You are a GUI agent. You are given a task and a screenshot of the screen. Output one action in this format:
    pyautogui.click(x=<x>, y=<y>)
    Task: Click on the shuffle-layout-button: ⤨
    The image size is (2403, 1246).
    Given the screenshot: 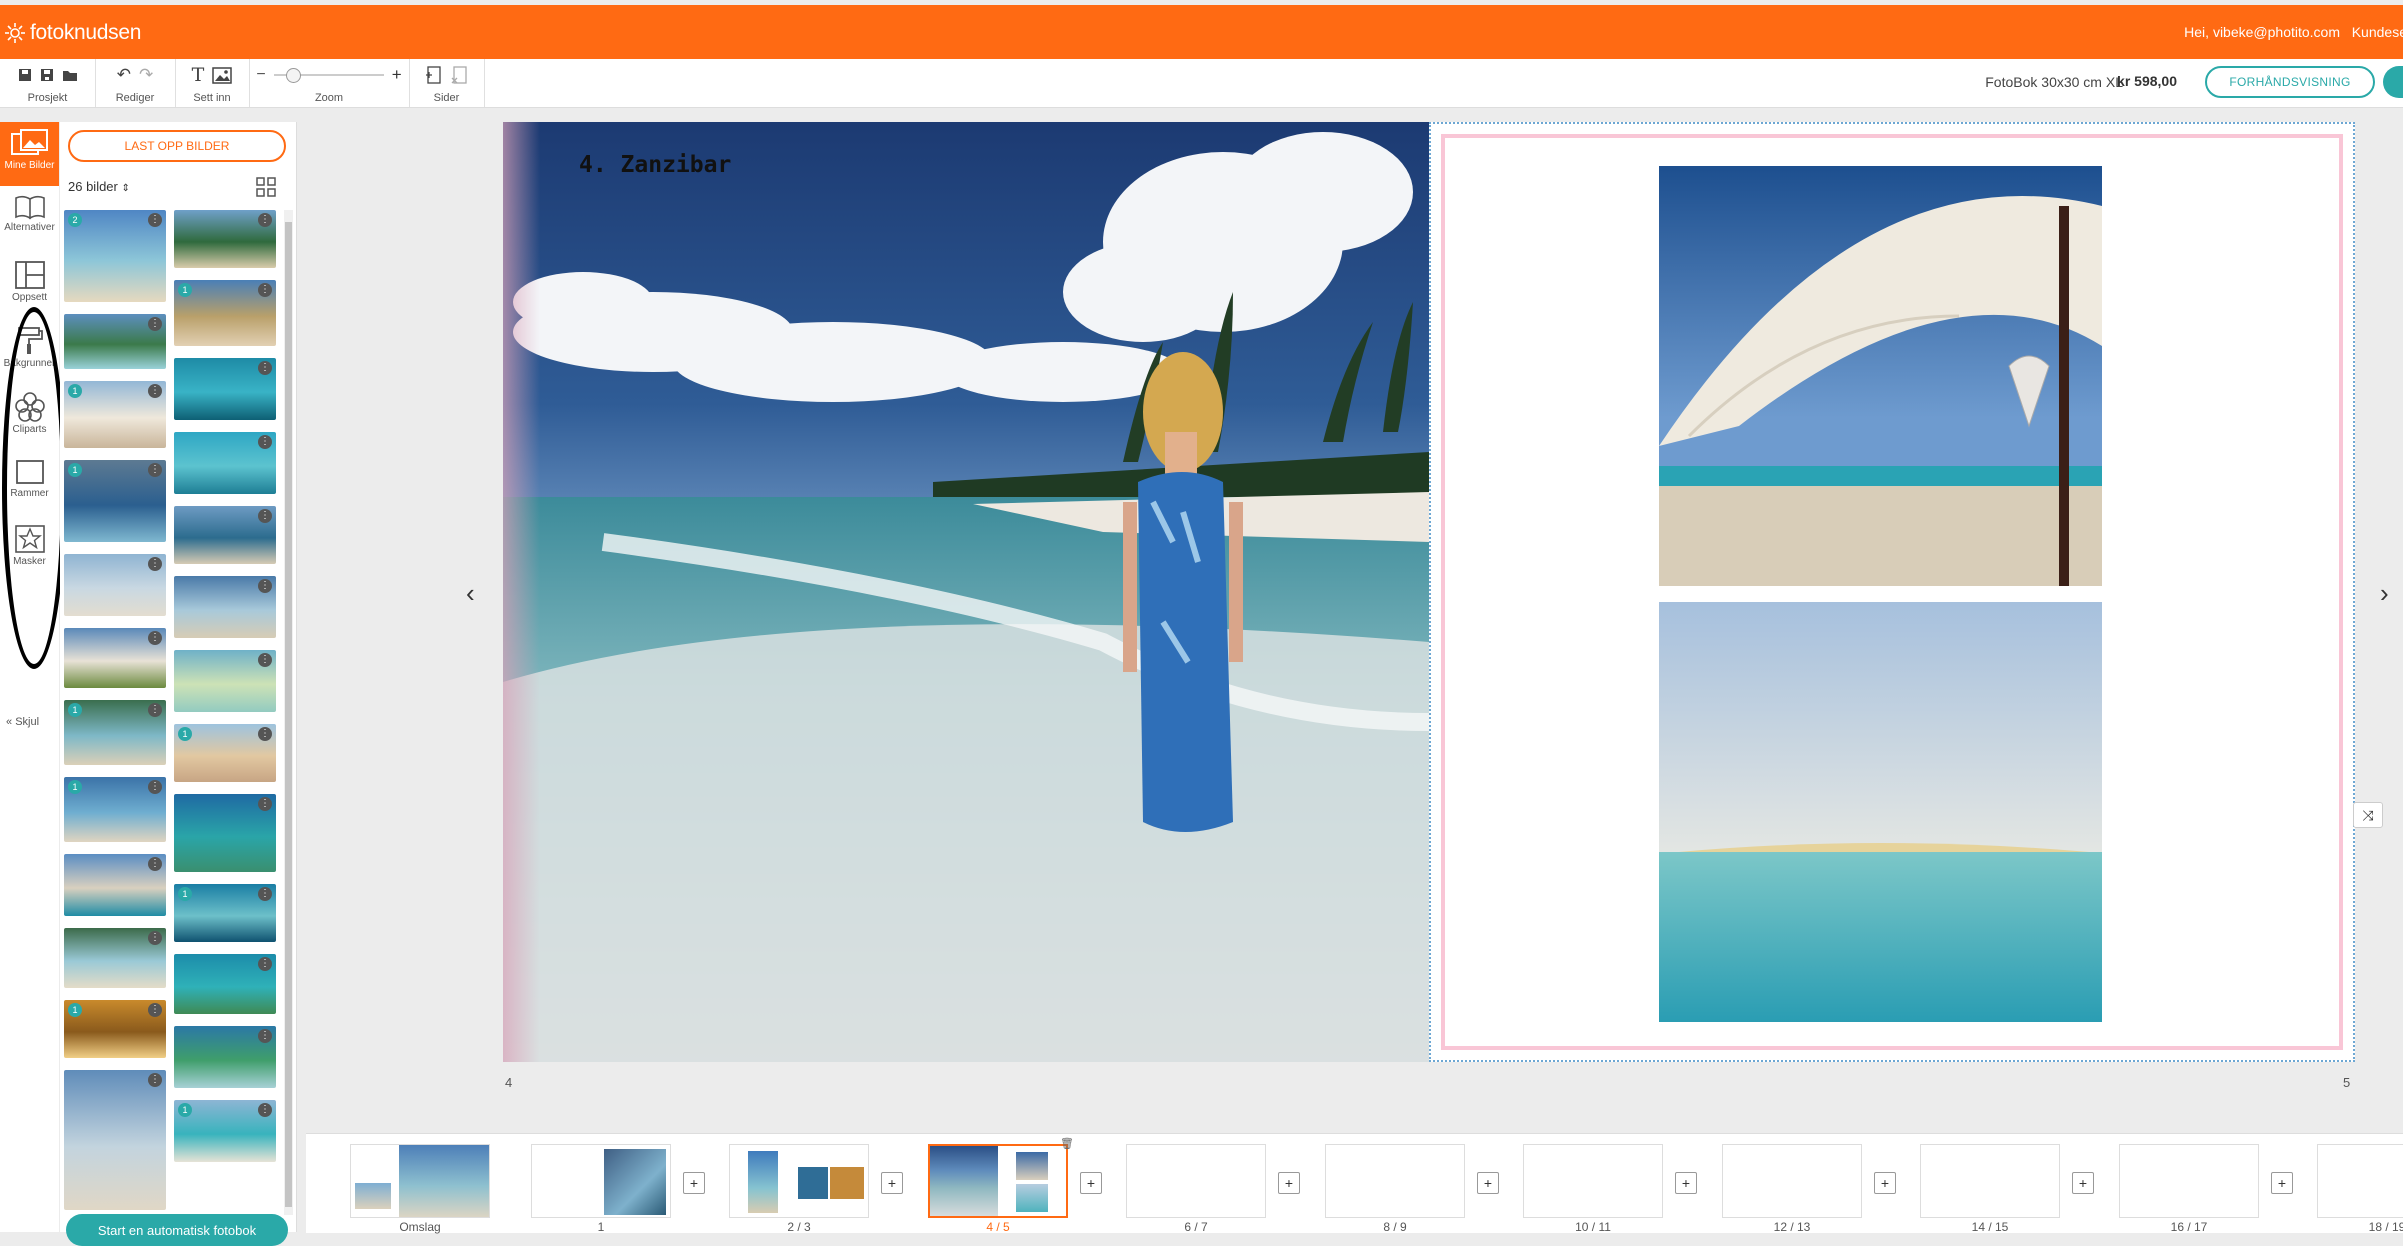 What is the action you would take?
    pyautogui.click(x=2368, y=815)
    